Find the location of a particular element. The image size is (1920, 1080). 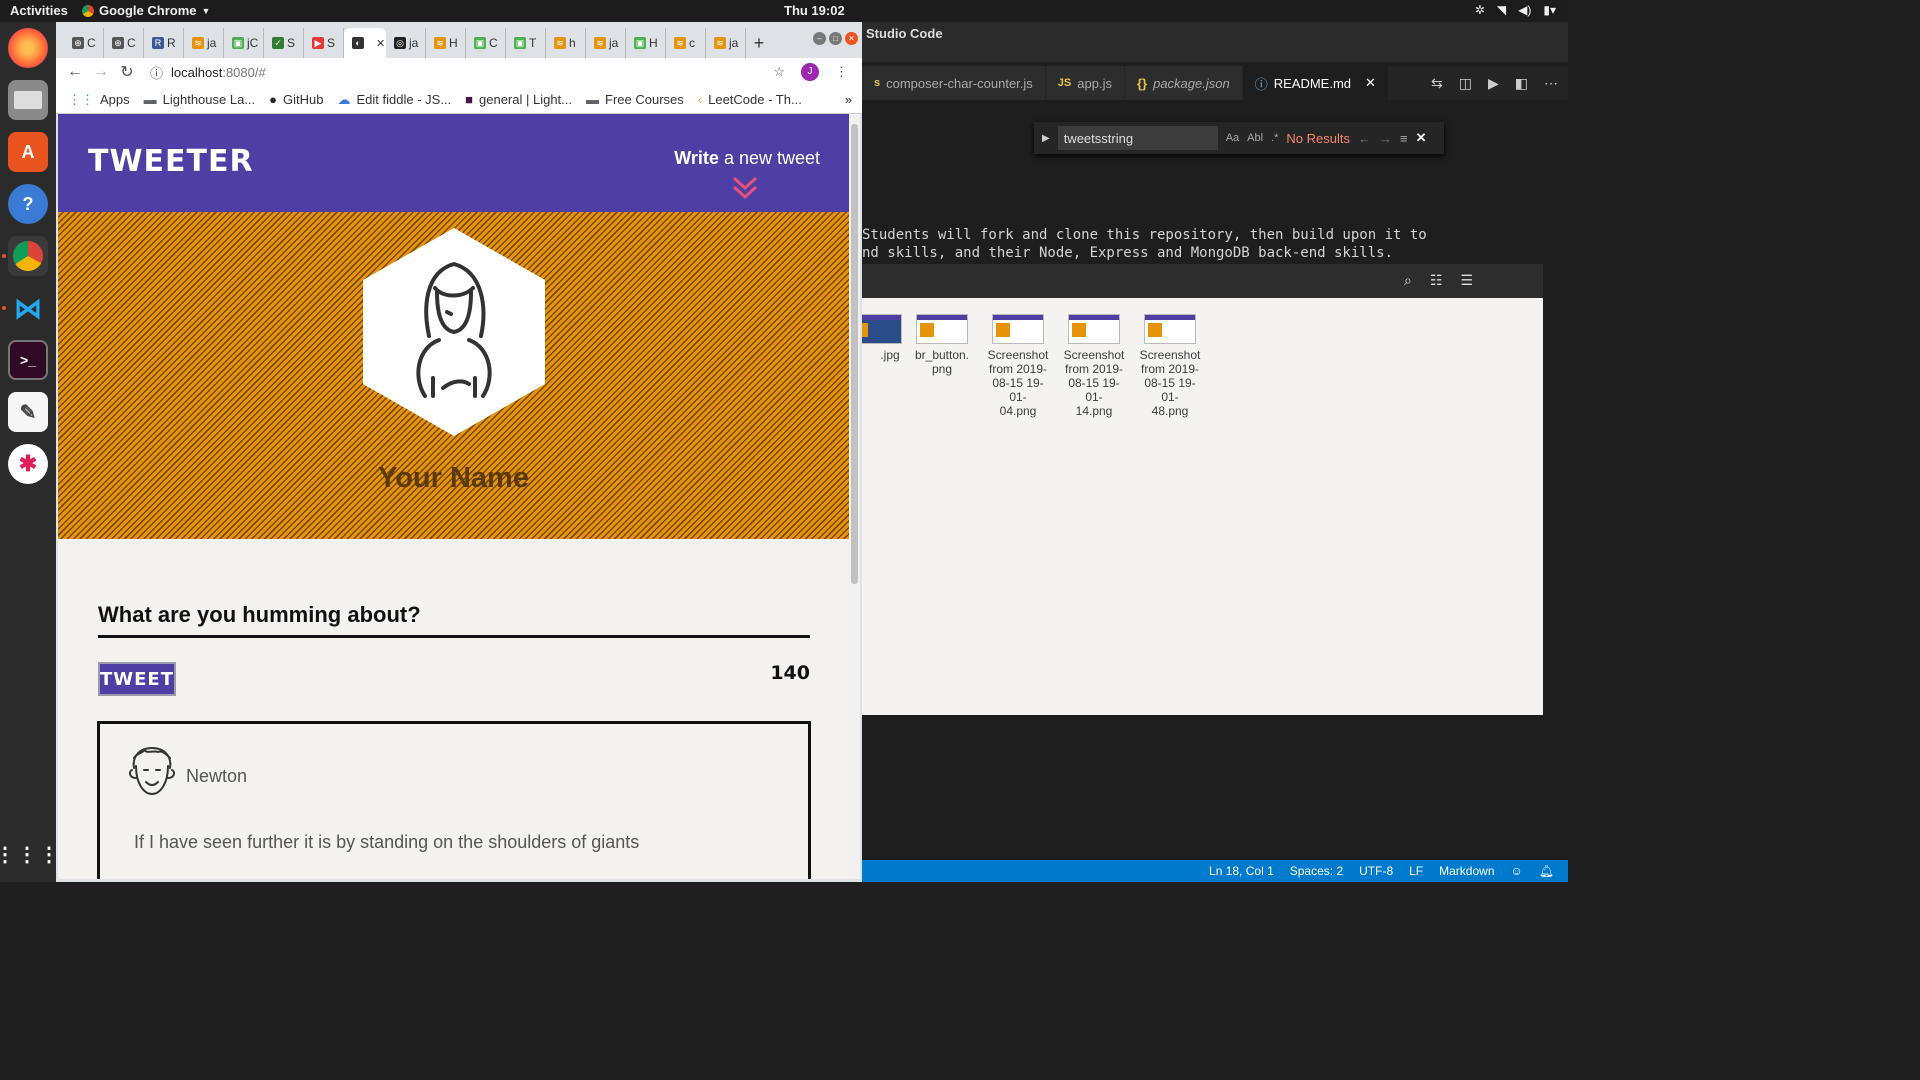

profile-avatar: J is located at coordinates (810, 72).